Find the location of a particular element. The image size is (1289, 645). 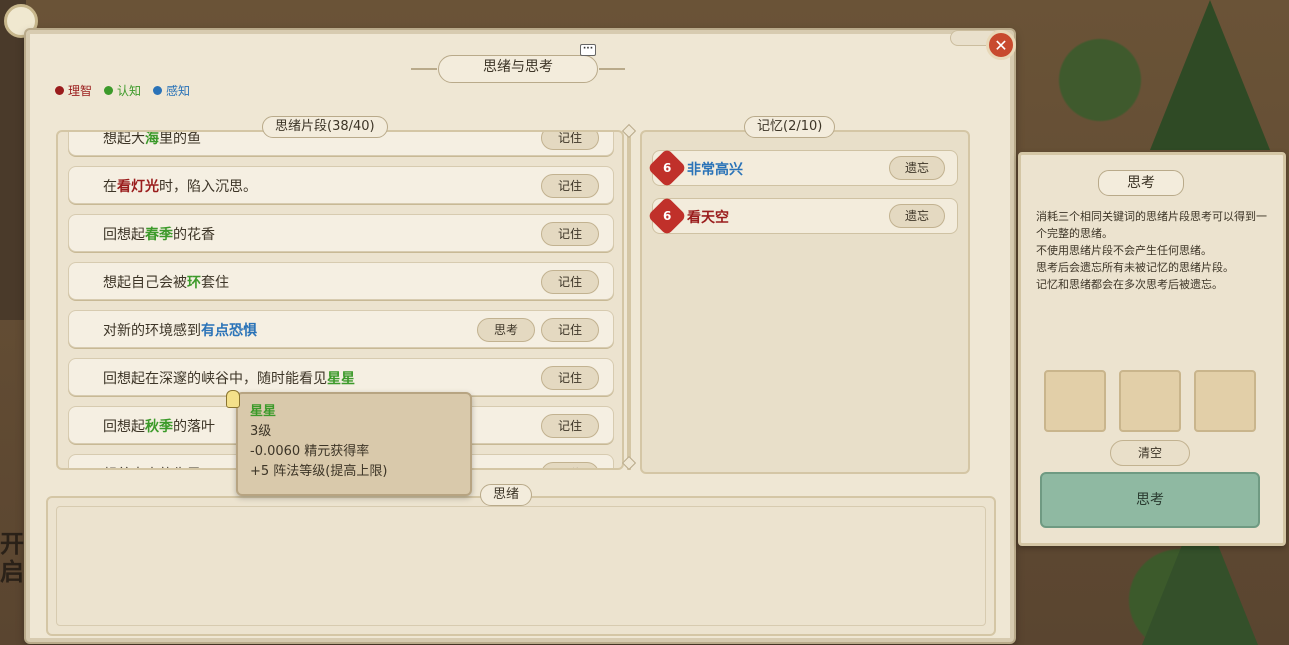

tooltip-effect-2: +5 阵法等级(提高上限) is located at coordinates (319, 471).